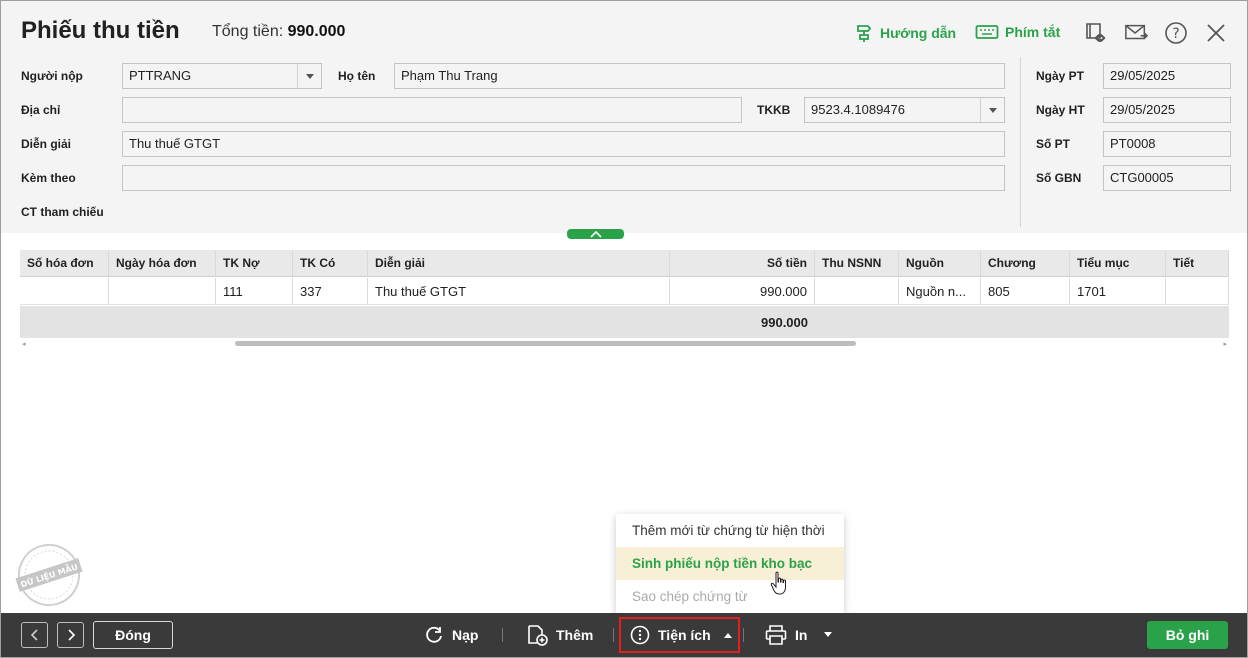 This screenshot has height=658, width=1248. I want to click on add-button: Thêm, so click(559, 635).